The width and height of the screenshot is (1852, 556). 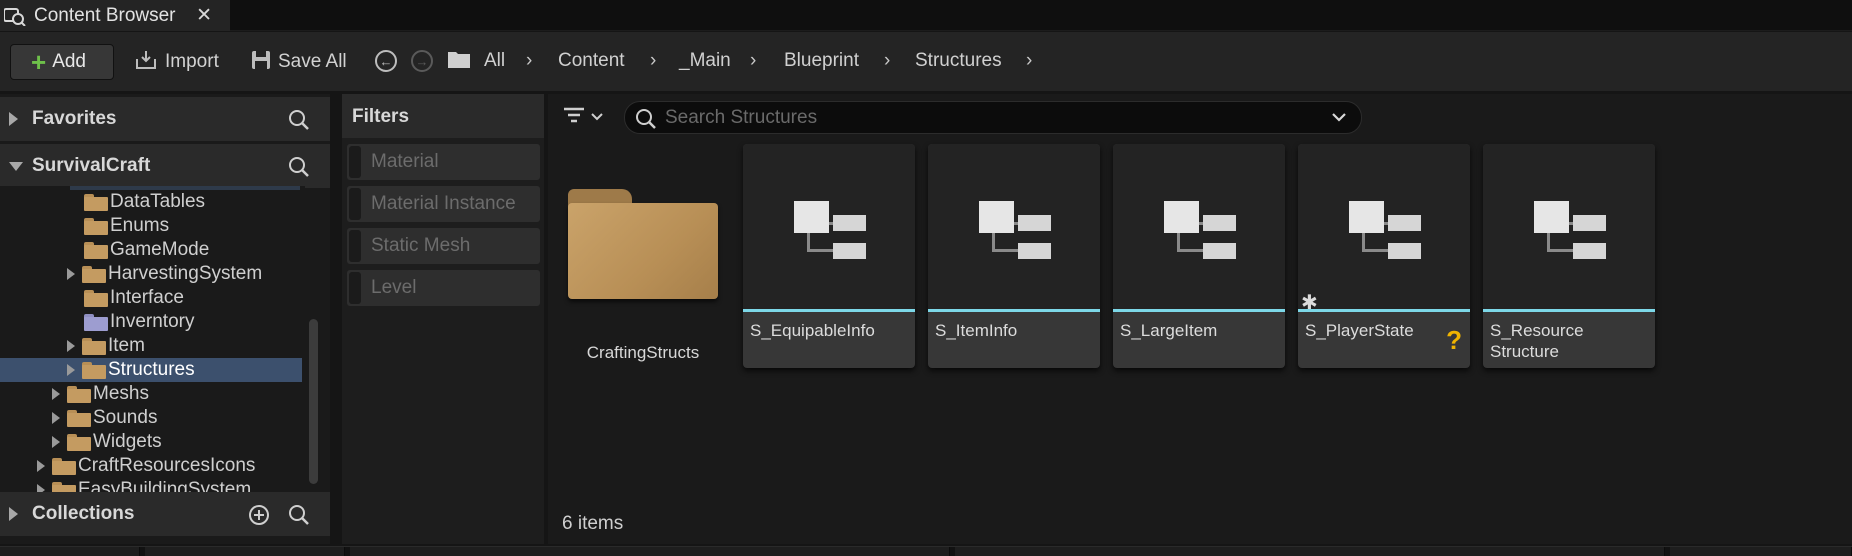 What do you see at coordinates (144, 202) in the screenshot?
I see `tree-item: DataTables` at bounding box center [144, 202].